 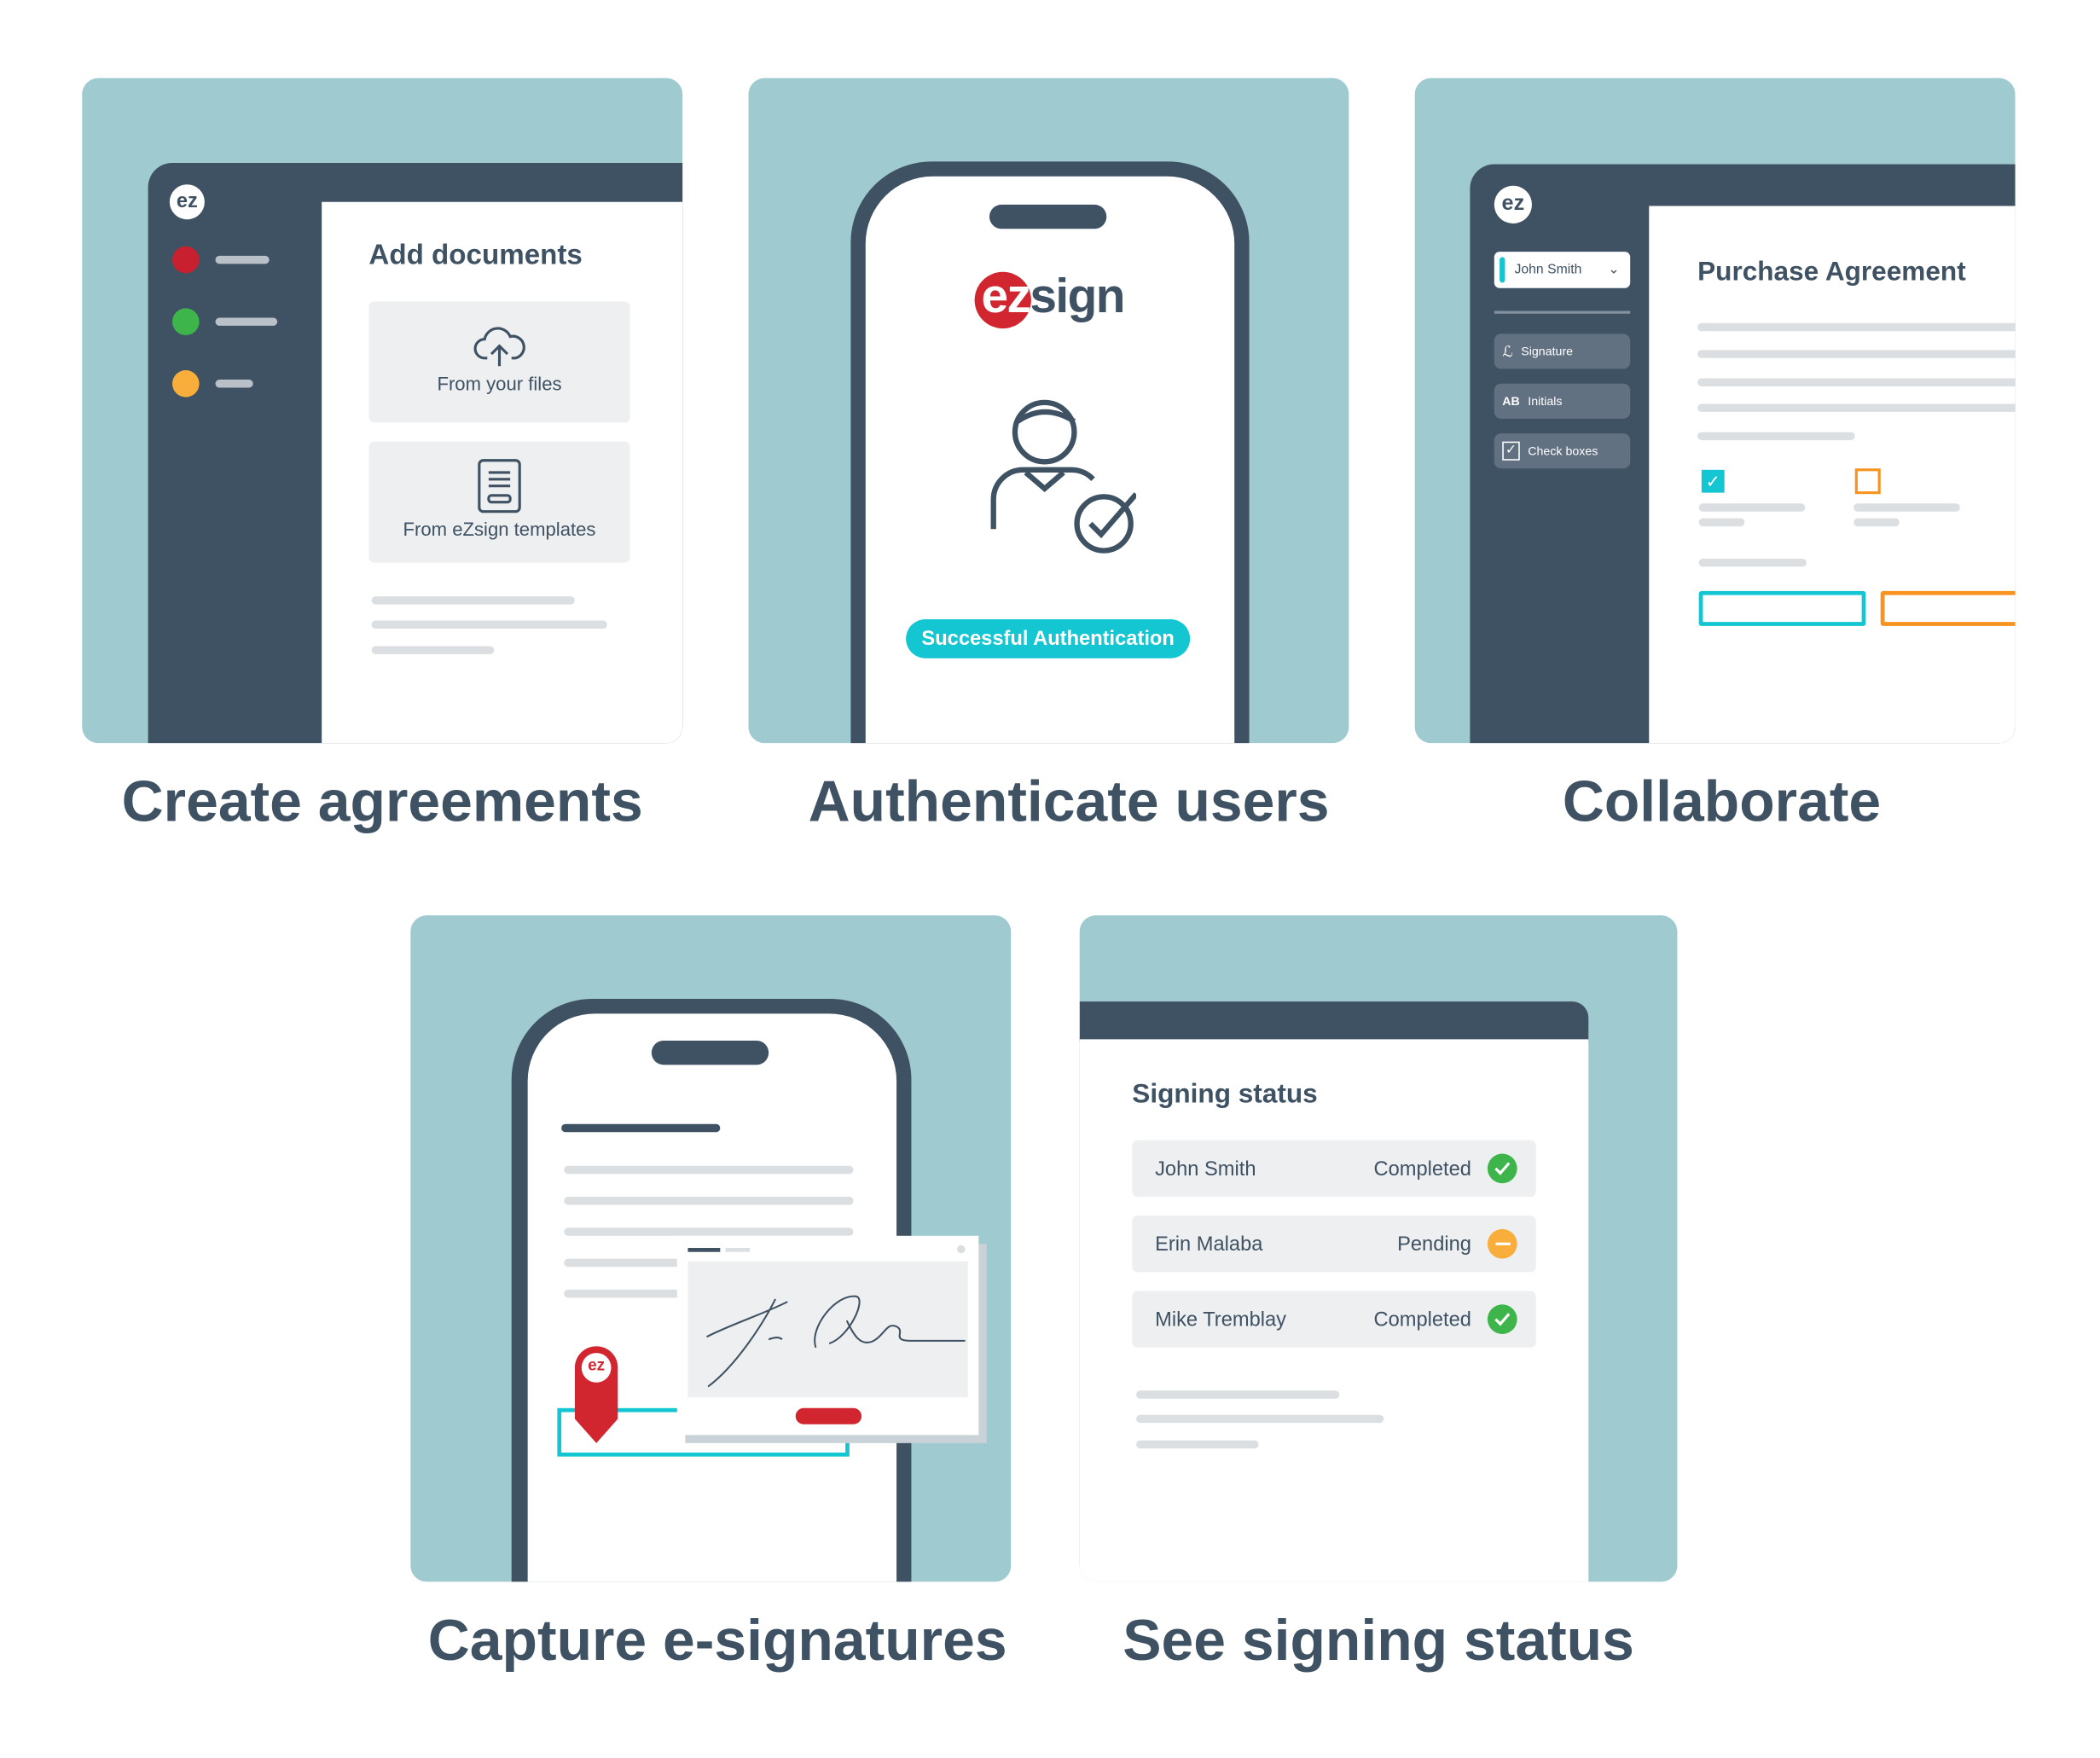 What do you see at coordinates (1511, 451) in the screenshot?
I see `checkbox-icon: ✓` at bounding box center [1511, 451].